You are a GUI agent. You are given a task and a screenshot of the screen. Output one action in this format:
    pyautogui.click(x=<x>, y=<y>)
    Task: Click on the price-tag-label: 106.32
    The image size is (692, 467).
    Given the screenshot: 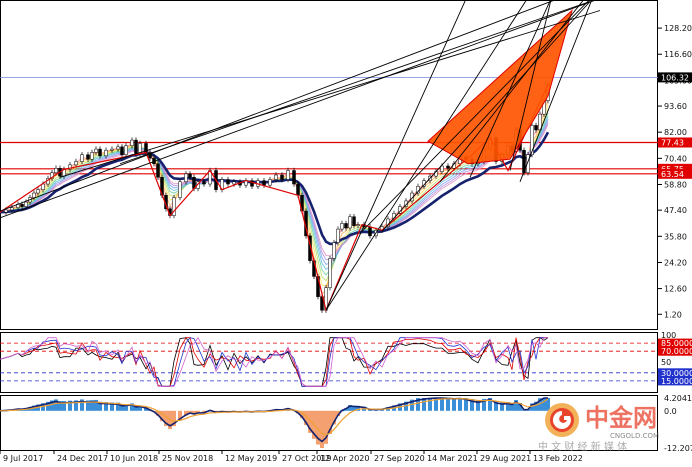 What is the action you would take?
    pyautogui.click(x=675, y=77)
    